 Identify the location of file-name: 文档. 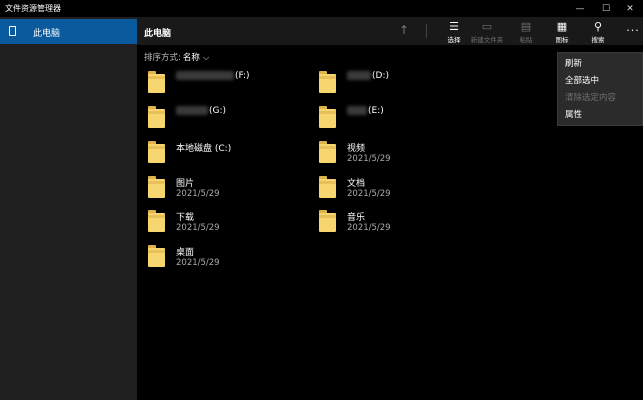
(356, 184).